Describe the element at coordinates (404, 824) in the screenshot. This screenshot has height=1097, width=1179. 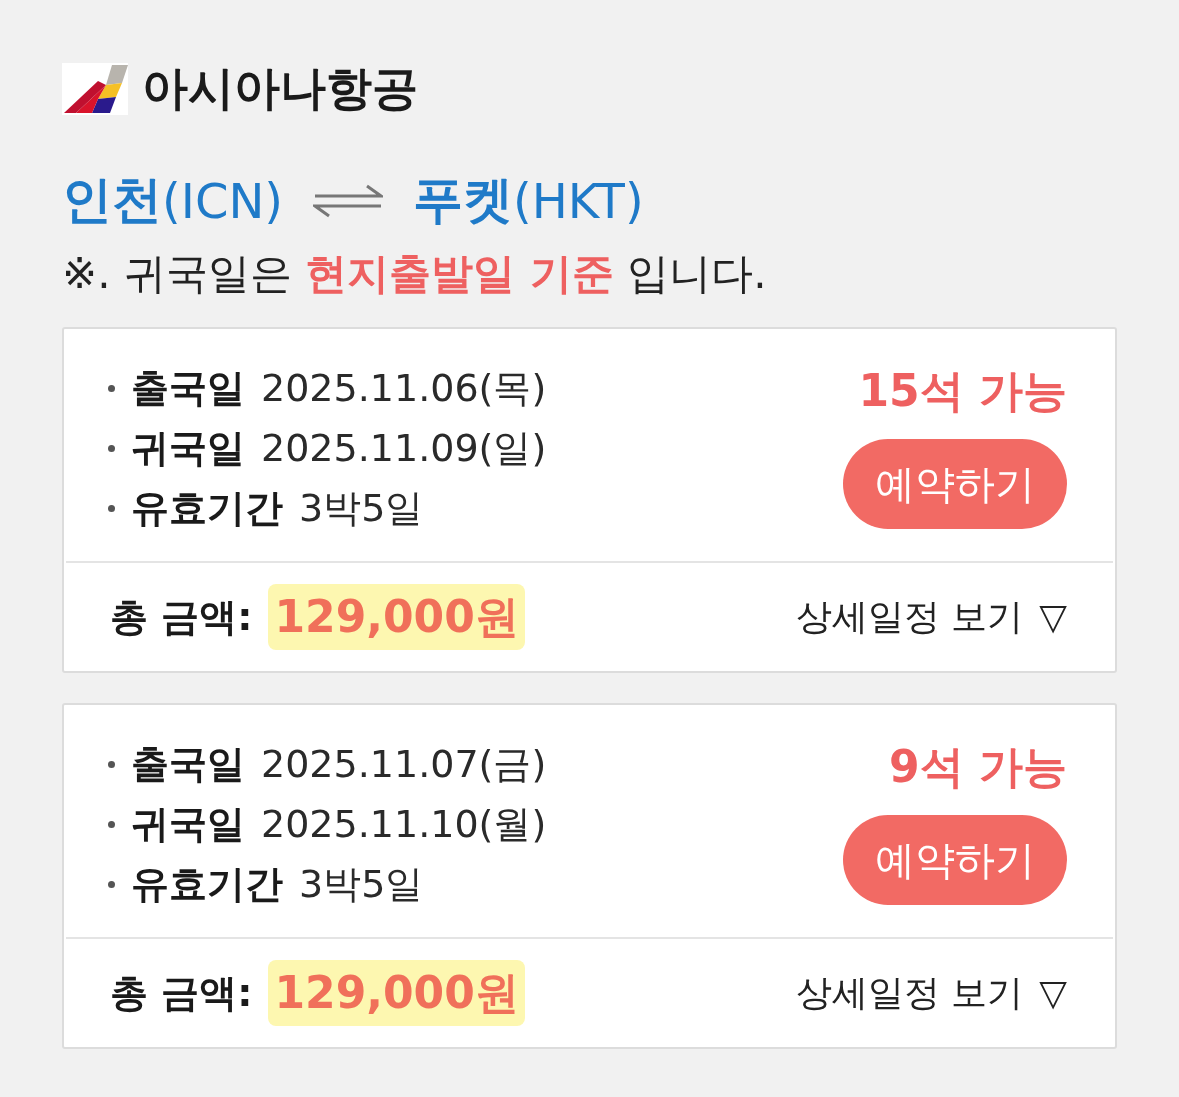
I see `detail-value: 2025.11.10(월)` at that location.